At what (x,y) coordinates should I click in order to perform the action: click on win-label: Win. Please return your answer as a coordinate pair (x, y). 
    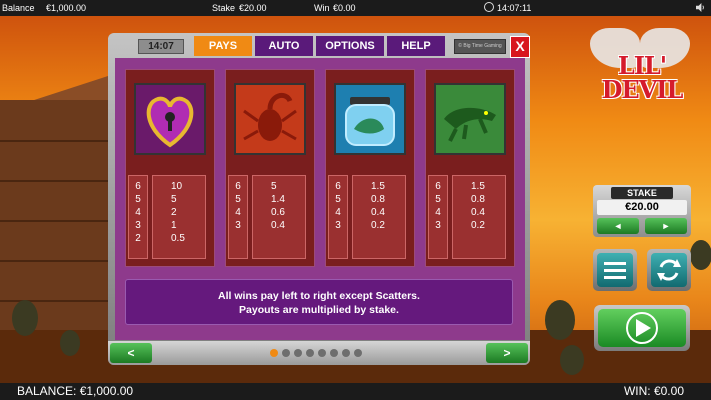
    Looking at the image, I should click on (322, 8).